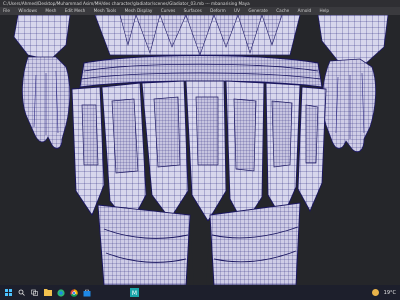 This screenshot has height=300, width=400. I want to click on menu-item-curves: Curves, so click(168, 11).